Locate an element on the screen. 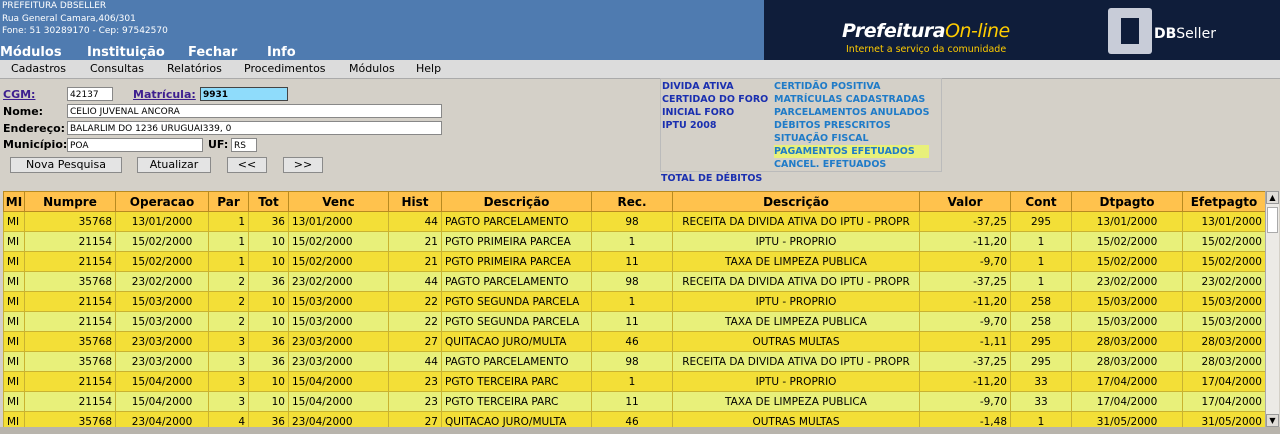  col-cont: Cont is located at coordinates (1041, 201).